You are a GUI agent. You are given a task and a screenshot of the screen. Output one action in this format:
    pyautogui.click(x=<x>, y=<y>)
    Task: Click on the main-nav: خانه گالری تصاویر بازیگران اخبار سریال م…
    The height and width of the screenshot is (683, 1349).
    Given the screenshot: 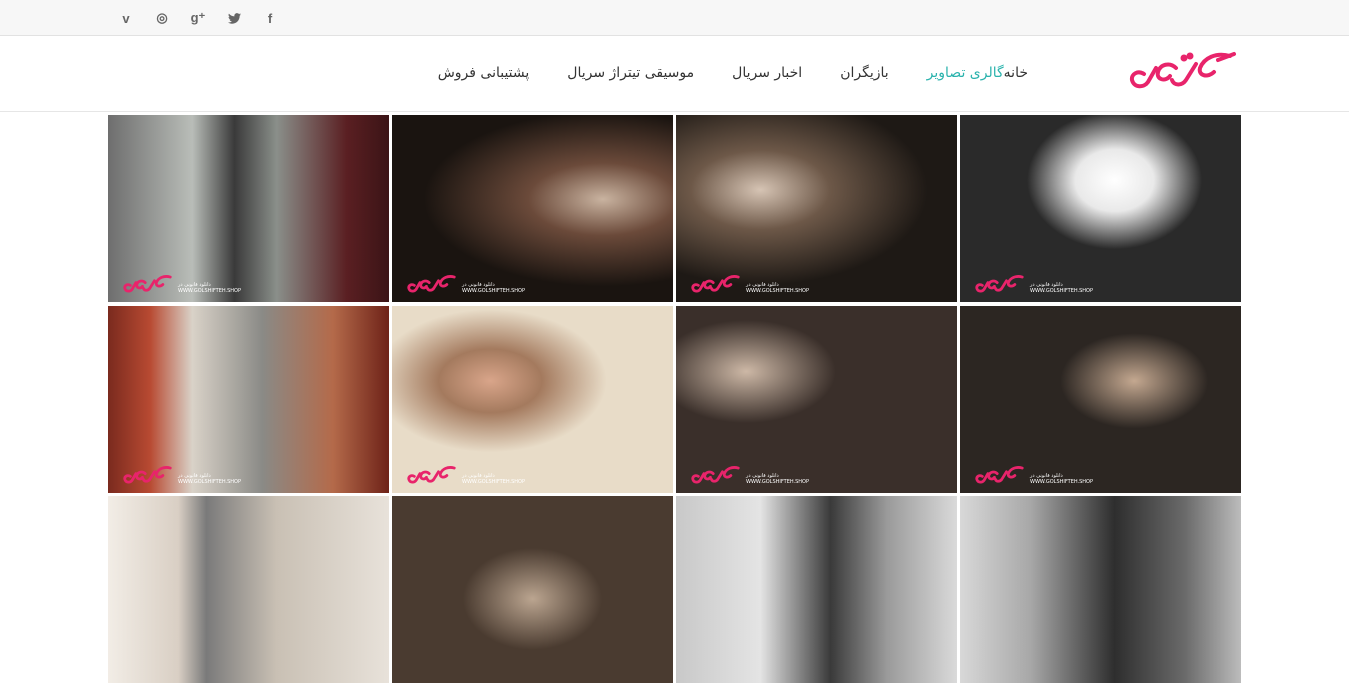 What is the action you would take?
    pyautogui.click(x=723, y=73)
    